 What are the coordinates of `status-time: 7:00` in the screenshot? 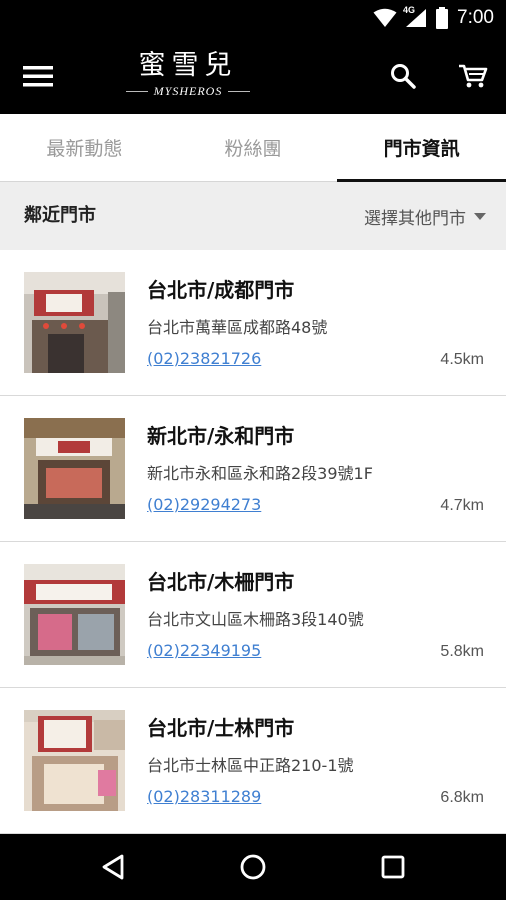 It's located at (475, 17).